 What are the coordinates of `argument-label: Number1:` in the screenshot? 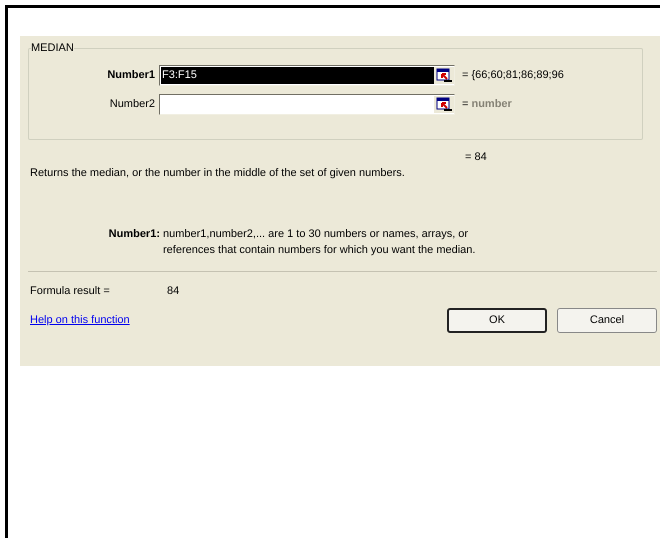 It's located at (134, 234).